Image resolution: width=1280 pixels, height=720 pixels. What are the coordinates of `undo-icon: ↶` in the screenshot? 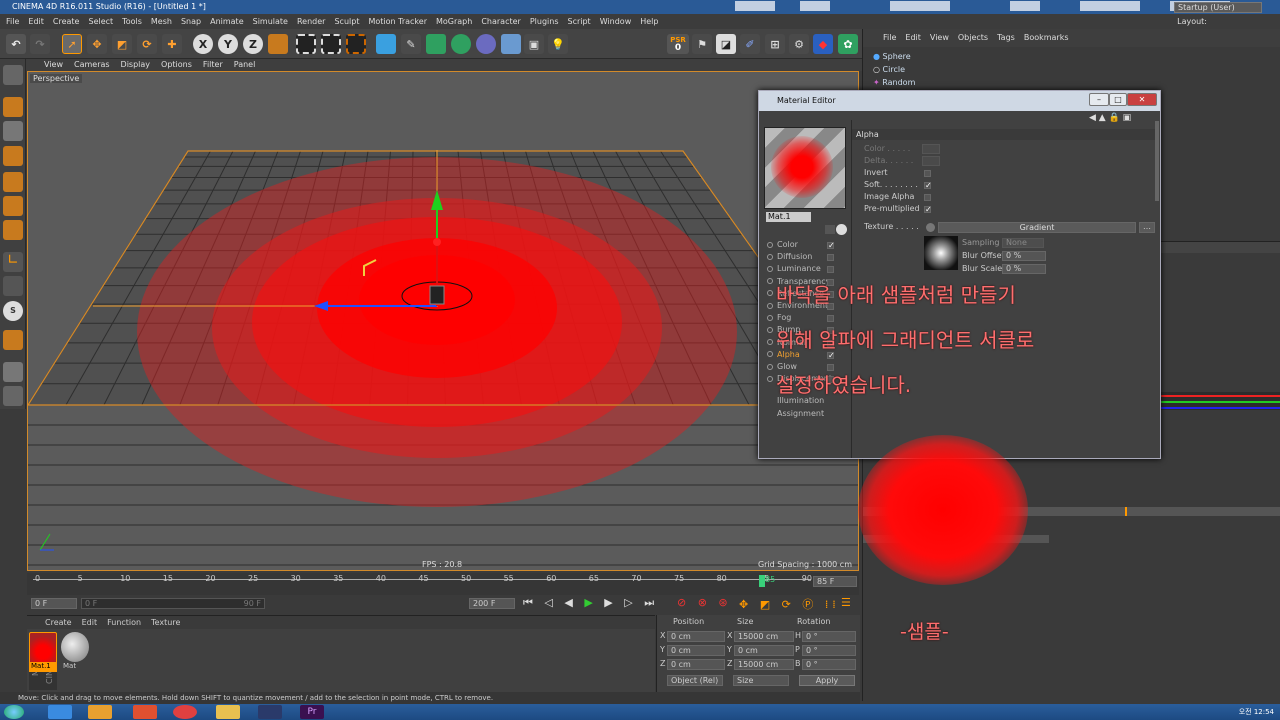 It's located at (16, 44).